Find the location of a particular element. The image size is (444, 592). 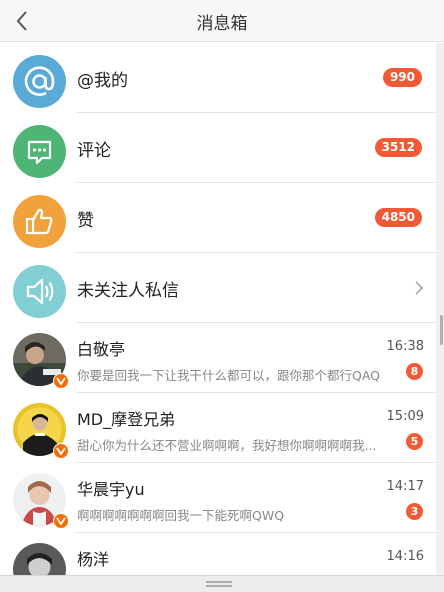

top-nav-bar: 消息箱 is located at coordinates (222, 21).